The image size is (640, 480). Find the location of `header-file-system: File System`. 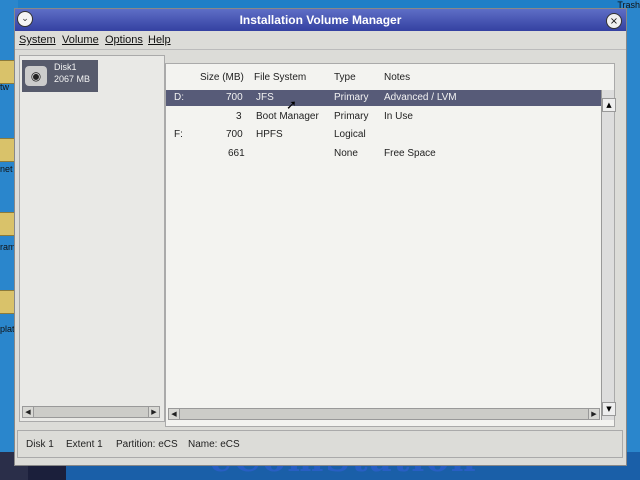

header-file-system: File System is located at coordinates (280, 77).